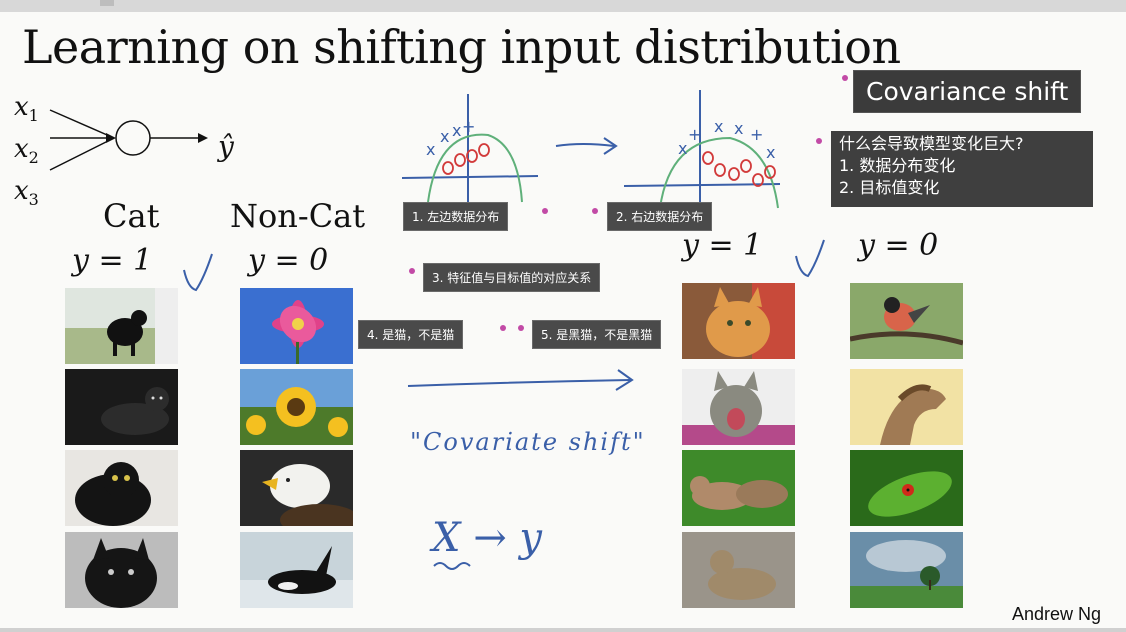  Describe the element at coordinates (660, 216) in the screenshot. I see `annotation-right-distribution: 2. 右边数据分布` at that location.